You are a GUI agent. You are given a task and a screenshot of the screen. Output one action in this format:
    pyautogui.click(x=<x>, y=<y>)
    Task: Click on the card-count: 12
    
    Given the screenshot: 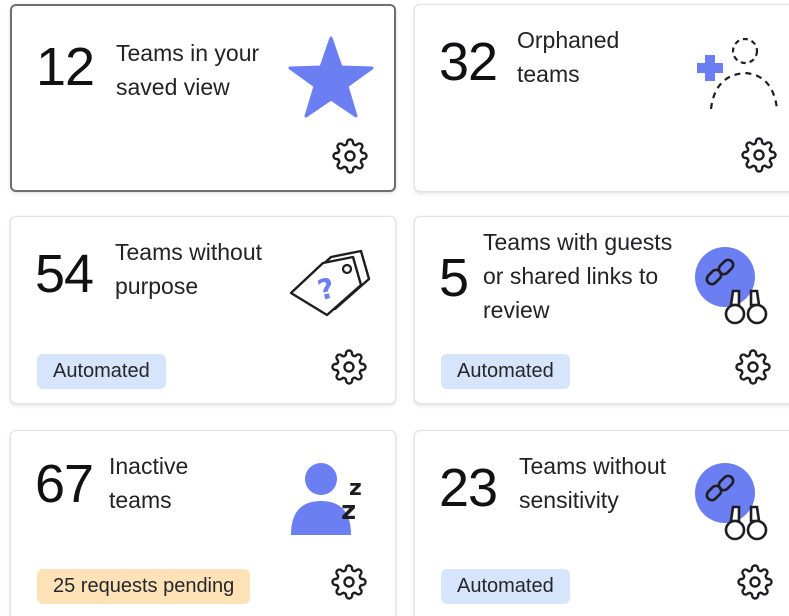 What is the action you would take?
    pyautogui.click(x=65, y=67)
    